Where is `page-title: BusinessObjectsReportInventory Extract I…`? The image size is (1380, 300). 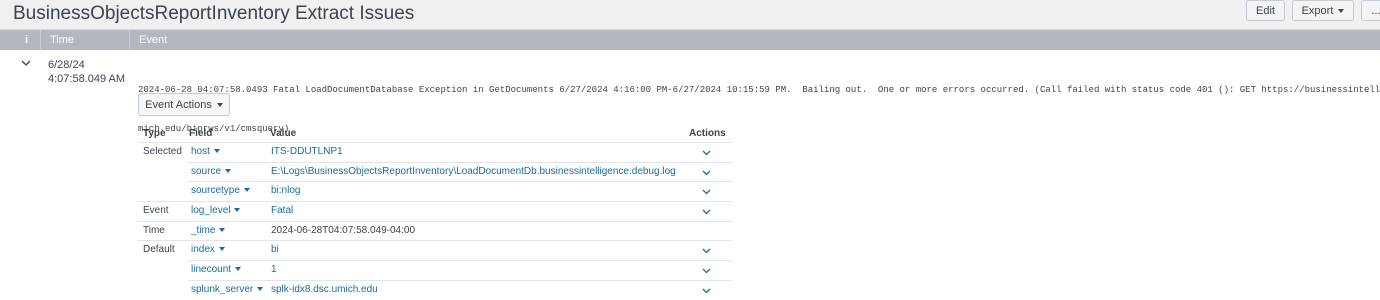 page-title: BusinessObjectsReportInventory Extract I… is located at coordinates (214, 13).